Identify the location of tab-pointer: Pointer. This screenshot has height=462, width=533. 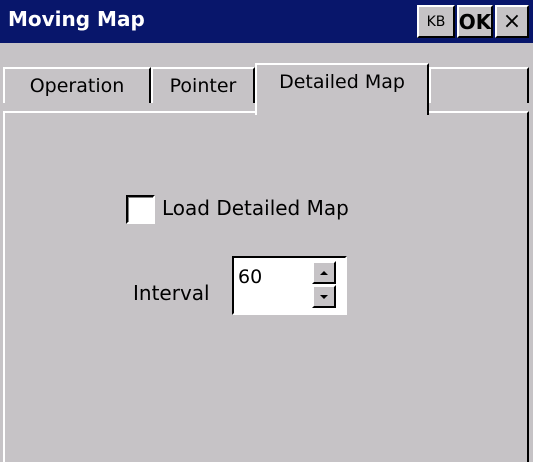
(203, 85).